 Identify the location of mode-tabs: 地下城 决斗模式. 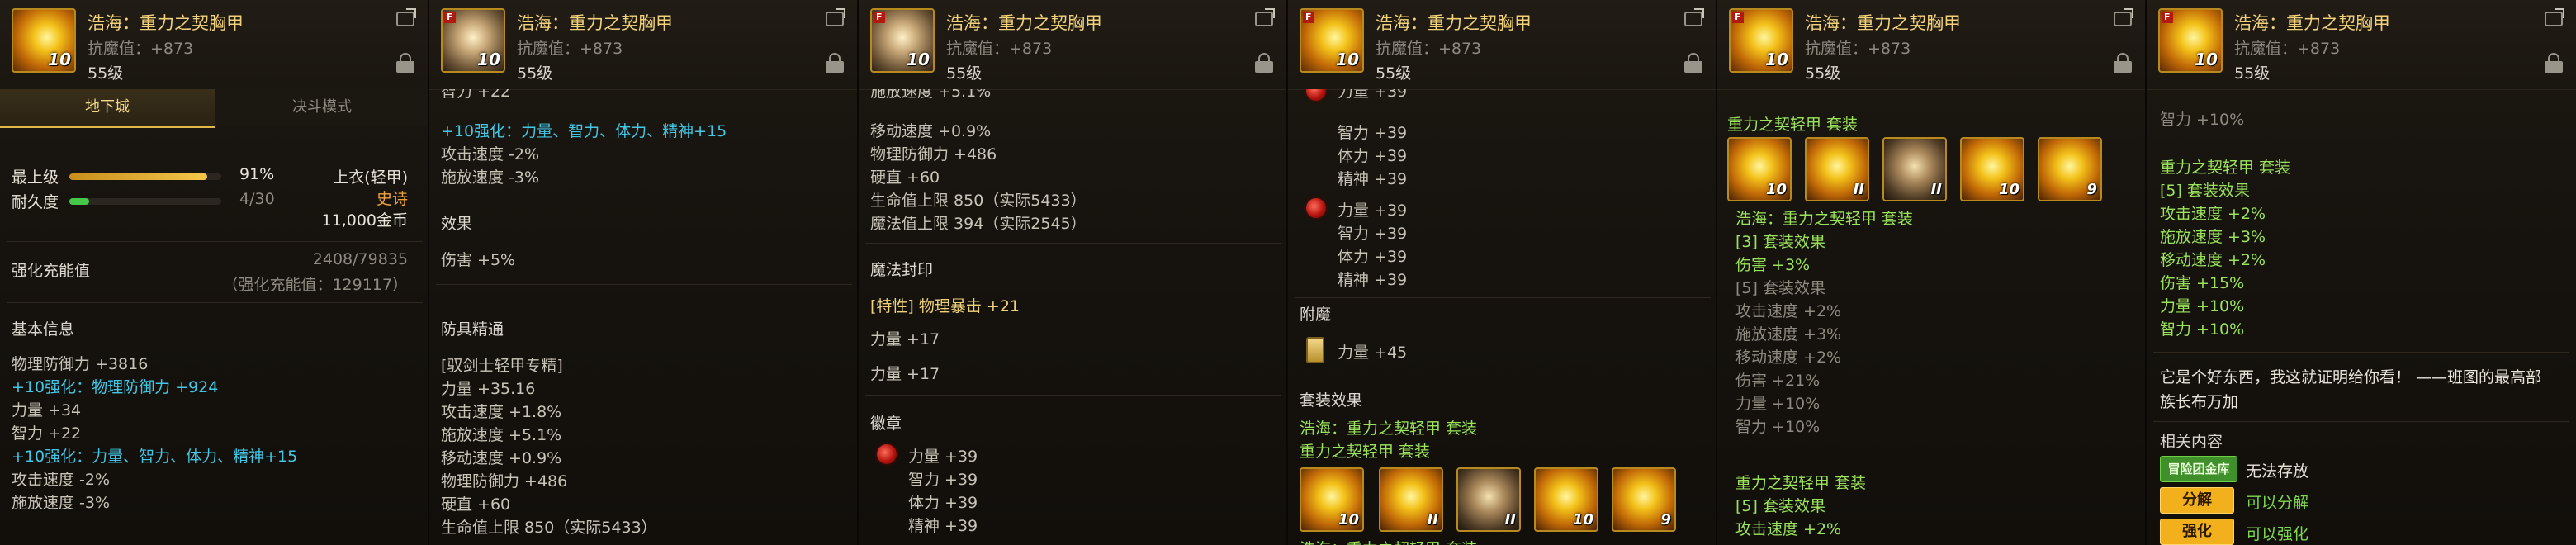
(214, 108).